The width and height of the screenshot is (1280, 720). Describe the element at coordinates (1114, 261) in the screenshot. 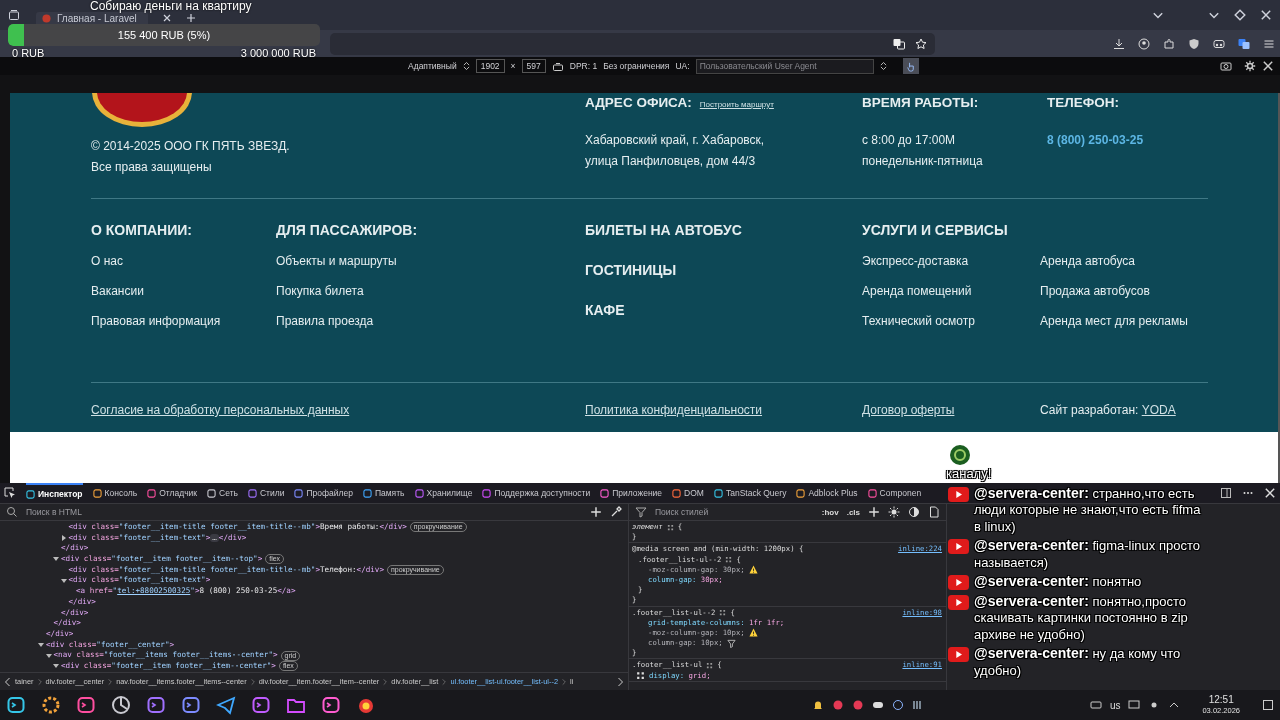

I see `footer-link: Аренда автобуса` at that location.